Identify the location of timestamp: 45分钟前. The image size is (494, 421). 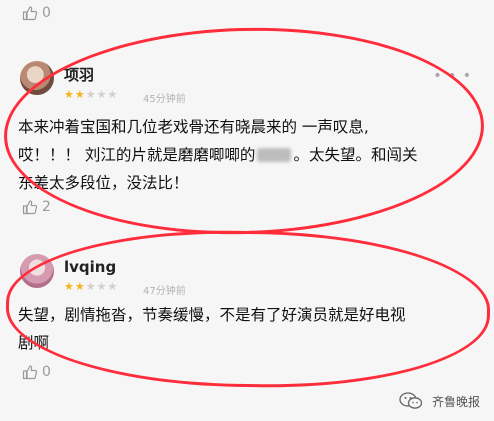
(164, 99).